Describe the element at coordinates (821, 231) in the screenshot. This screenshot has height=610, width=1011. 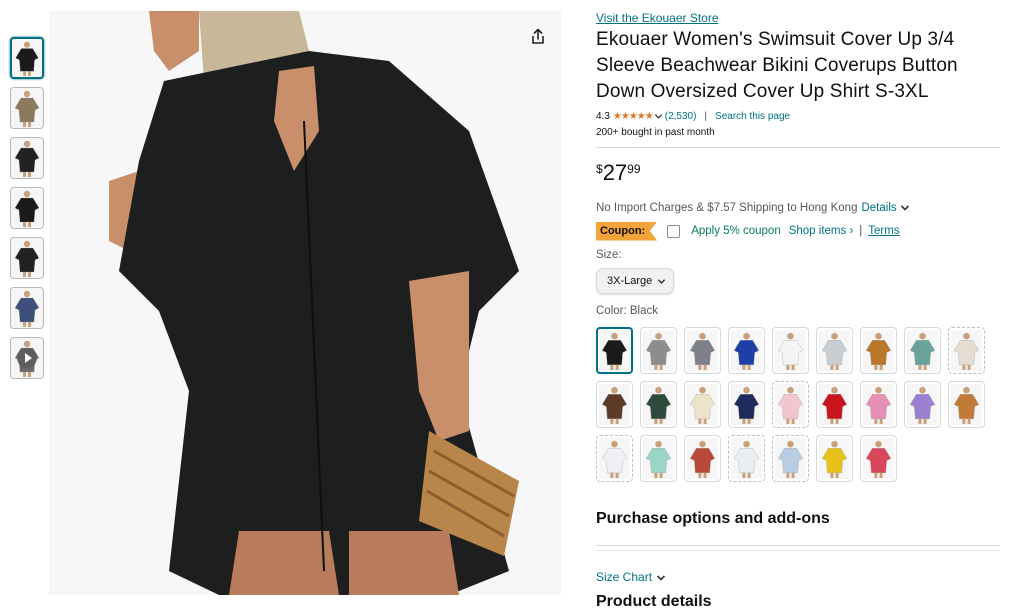
I see `shop-items-link: Shop items ›` at that location.